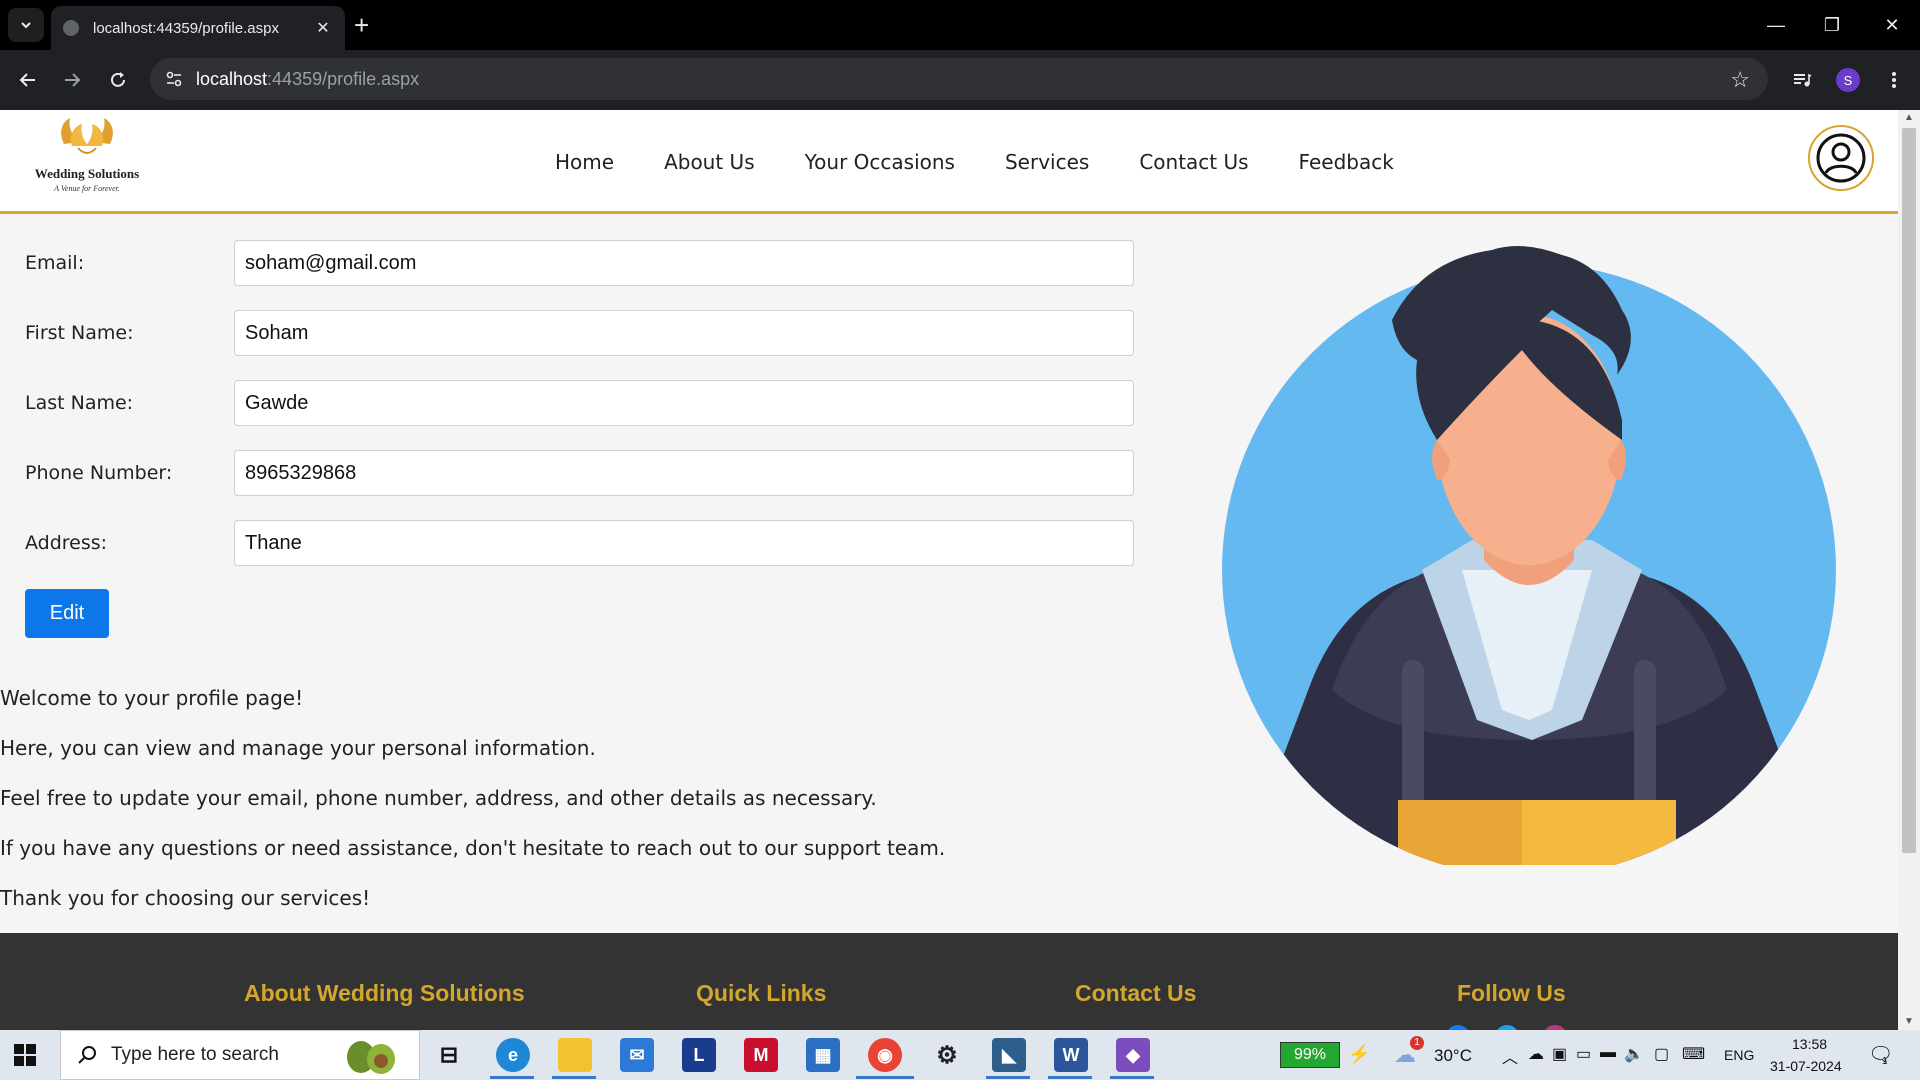  I want to click on chevron-down-icon, so click(26, 25).